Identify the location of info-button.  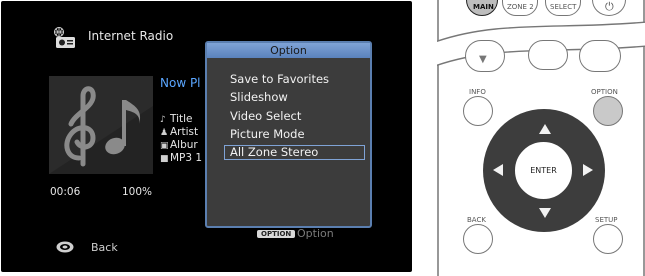
(478, 111).